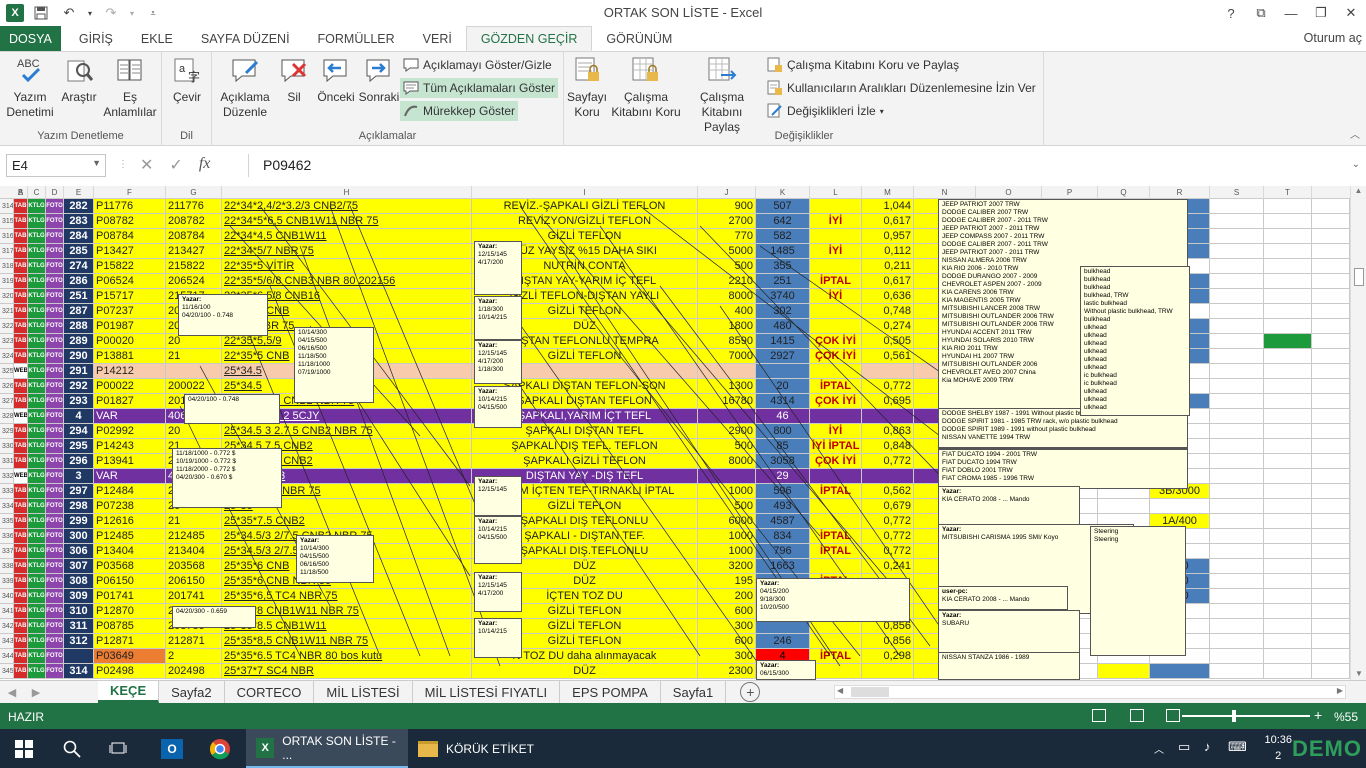 This screenshot has width=1366, height=768. What do you see at coordinates (130, 371) in the screenshot?
I see `code-cell: P14212` at bounding box center [130, 371].